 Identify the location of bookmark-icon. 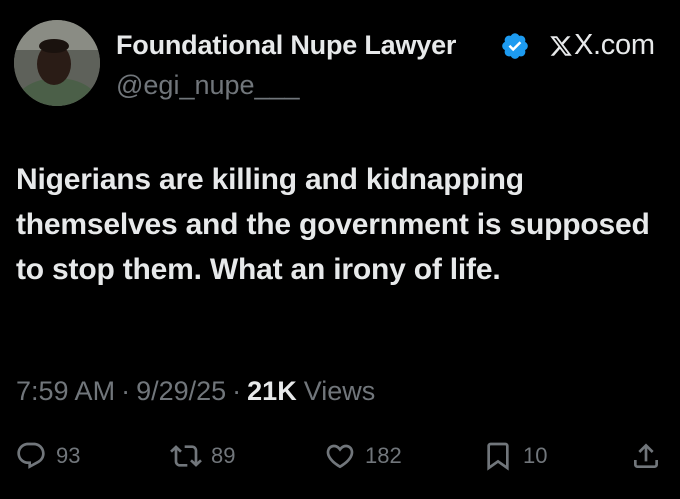
(498, 456).